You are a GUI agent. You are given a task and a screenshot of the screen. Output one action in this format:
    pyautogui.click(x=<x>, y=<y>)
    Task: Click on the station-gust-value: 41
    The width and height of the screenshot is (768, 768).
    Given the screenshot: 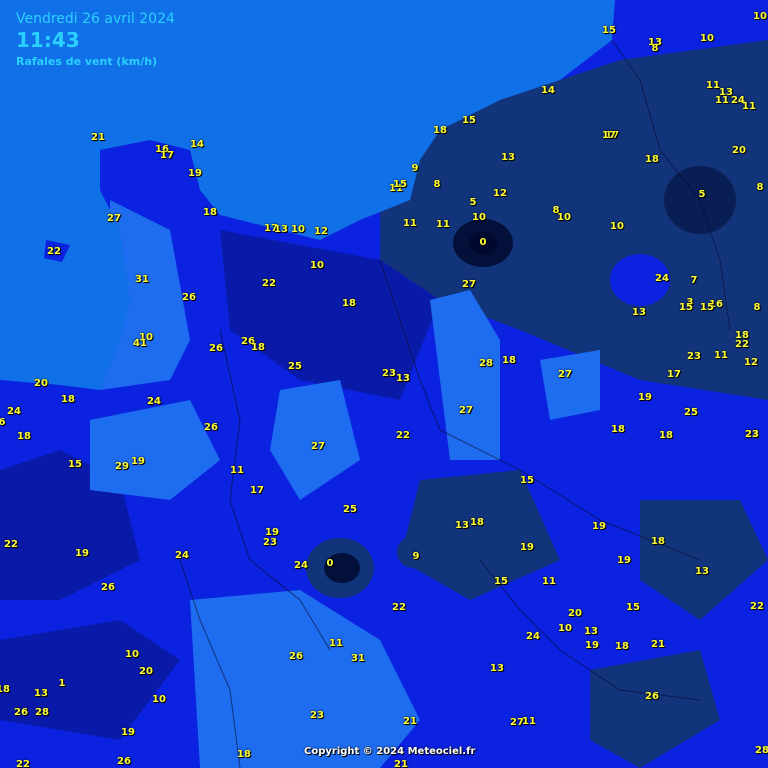 What is the action you would take?
    pyautogui.click(x=140, y=343)
    